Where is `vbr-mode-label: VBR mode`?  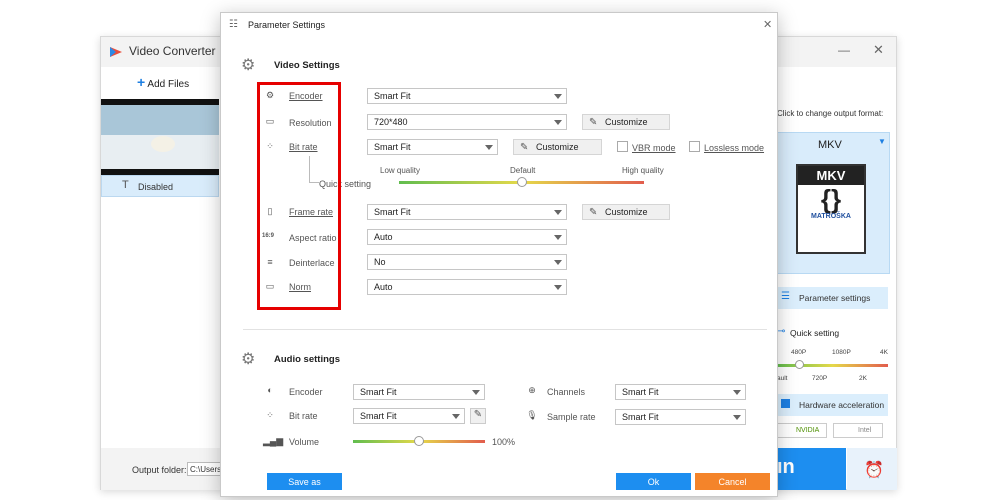 vbr-mode-label: VBR mode is located at coordinates (654, 148).